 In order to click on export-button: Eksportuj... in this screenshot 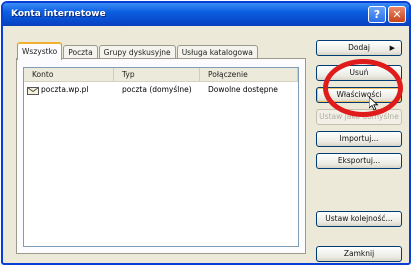, I will do `click(359, 161)`.